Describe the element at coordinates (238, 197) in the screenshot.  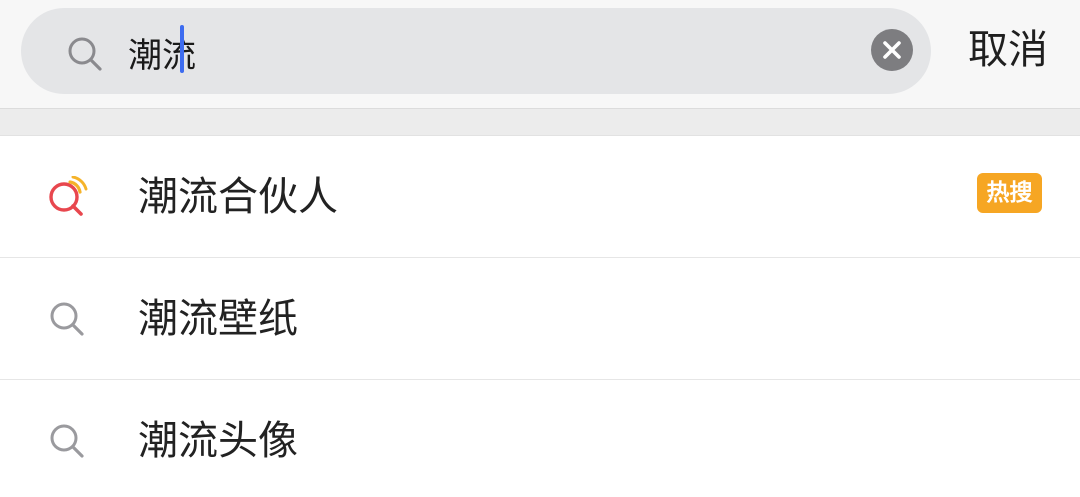
I see `suggestion-label: 潮流合伙人` at that location.